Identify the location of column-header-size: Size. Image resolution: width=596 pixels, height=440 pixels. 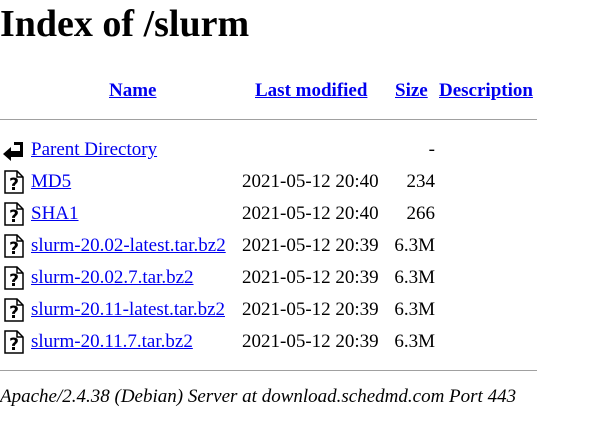
(411, 91).